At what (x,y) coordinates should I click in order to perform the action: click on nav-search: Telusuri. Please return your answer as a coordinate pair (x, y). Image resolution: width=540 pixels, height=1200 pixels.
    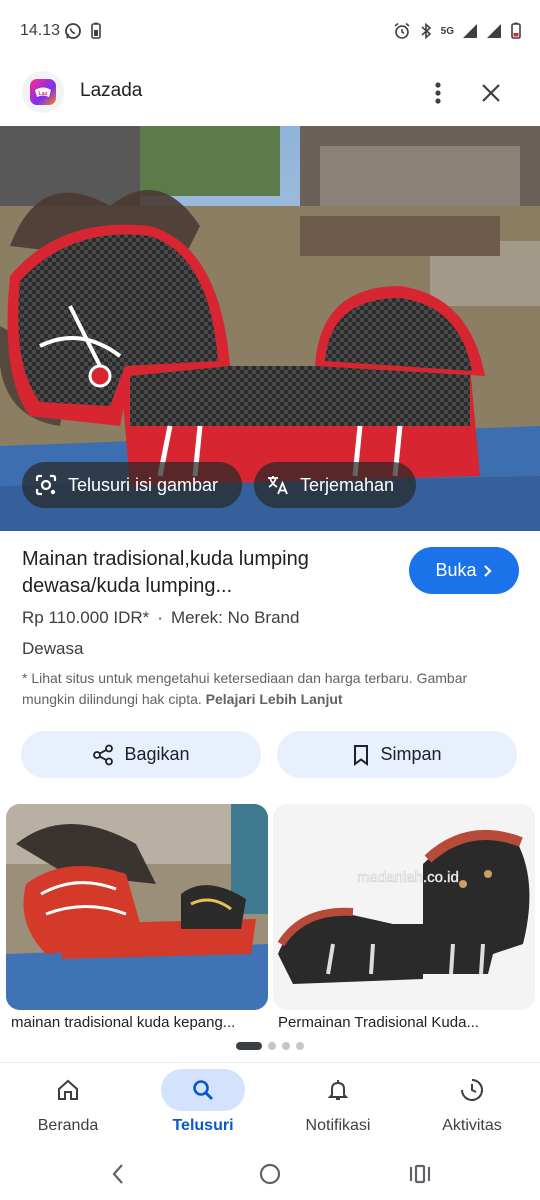
    Looking at the image, I should click on (203, 1107).